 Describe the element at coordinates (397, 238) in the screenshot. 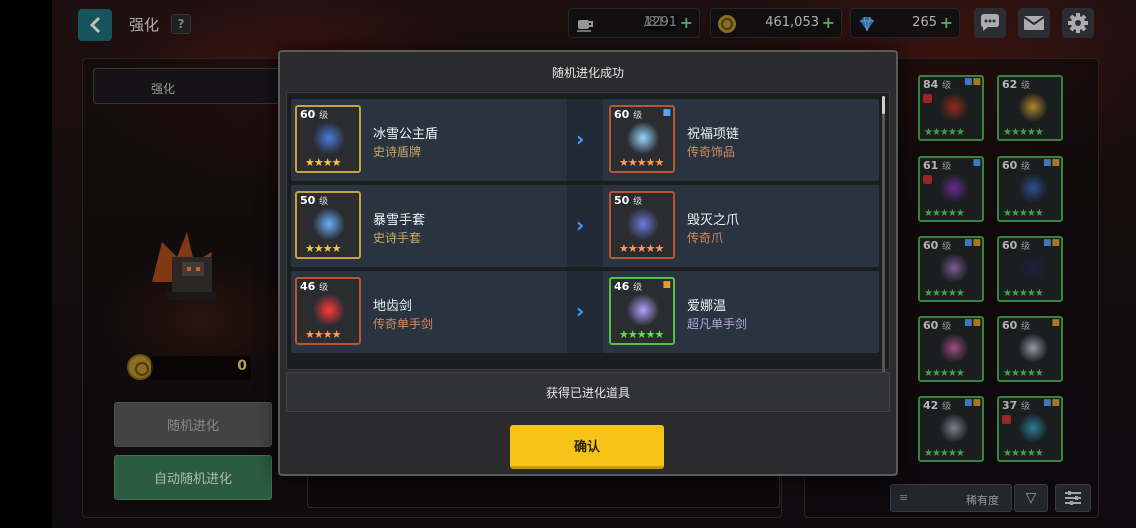

I see `item-type: 史诗手套` at that location.